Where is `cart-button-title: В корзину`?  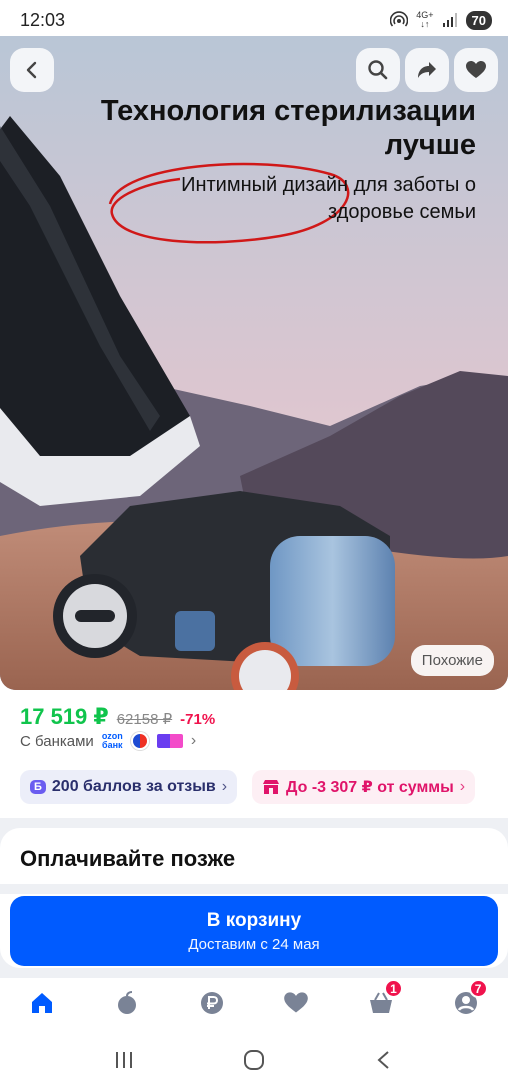
cart-button-title: В корзину is located at coordinates (254, 920).